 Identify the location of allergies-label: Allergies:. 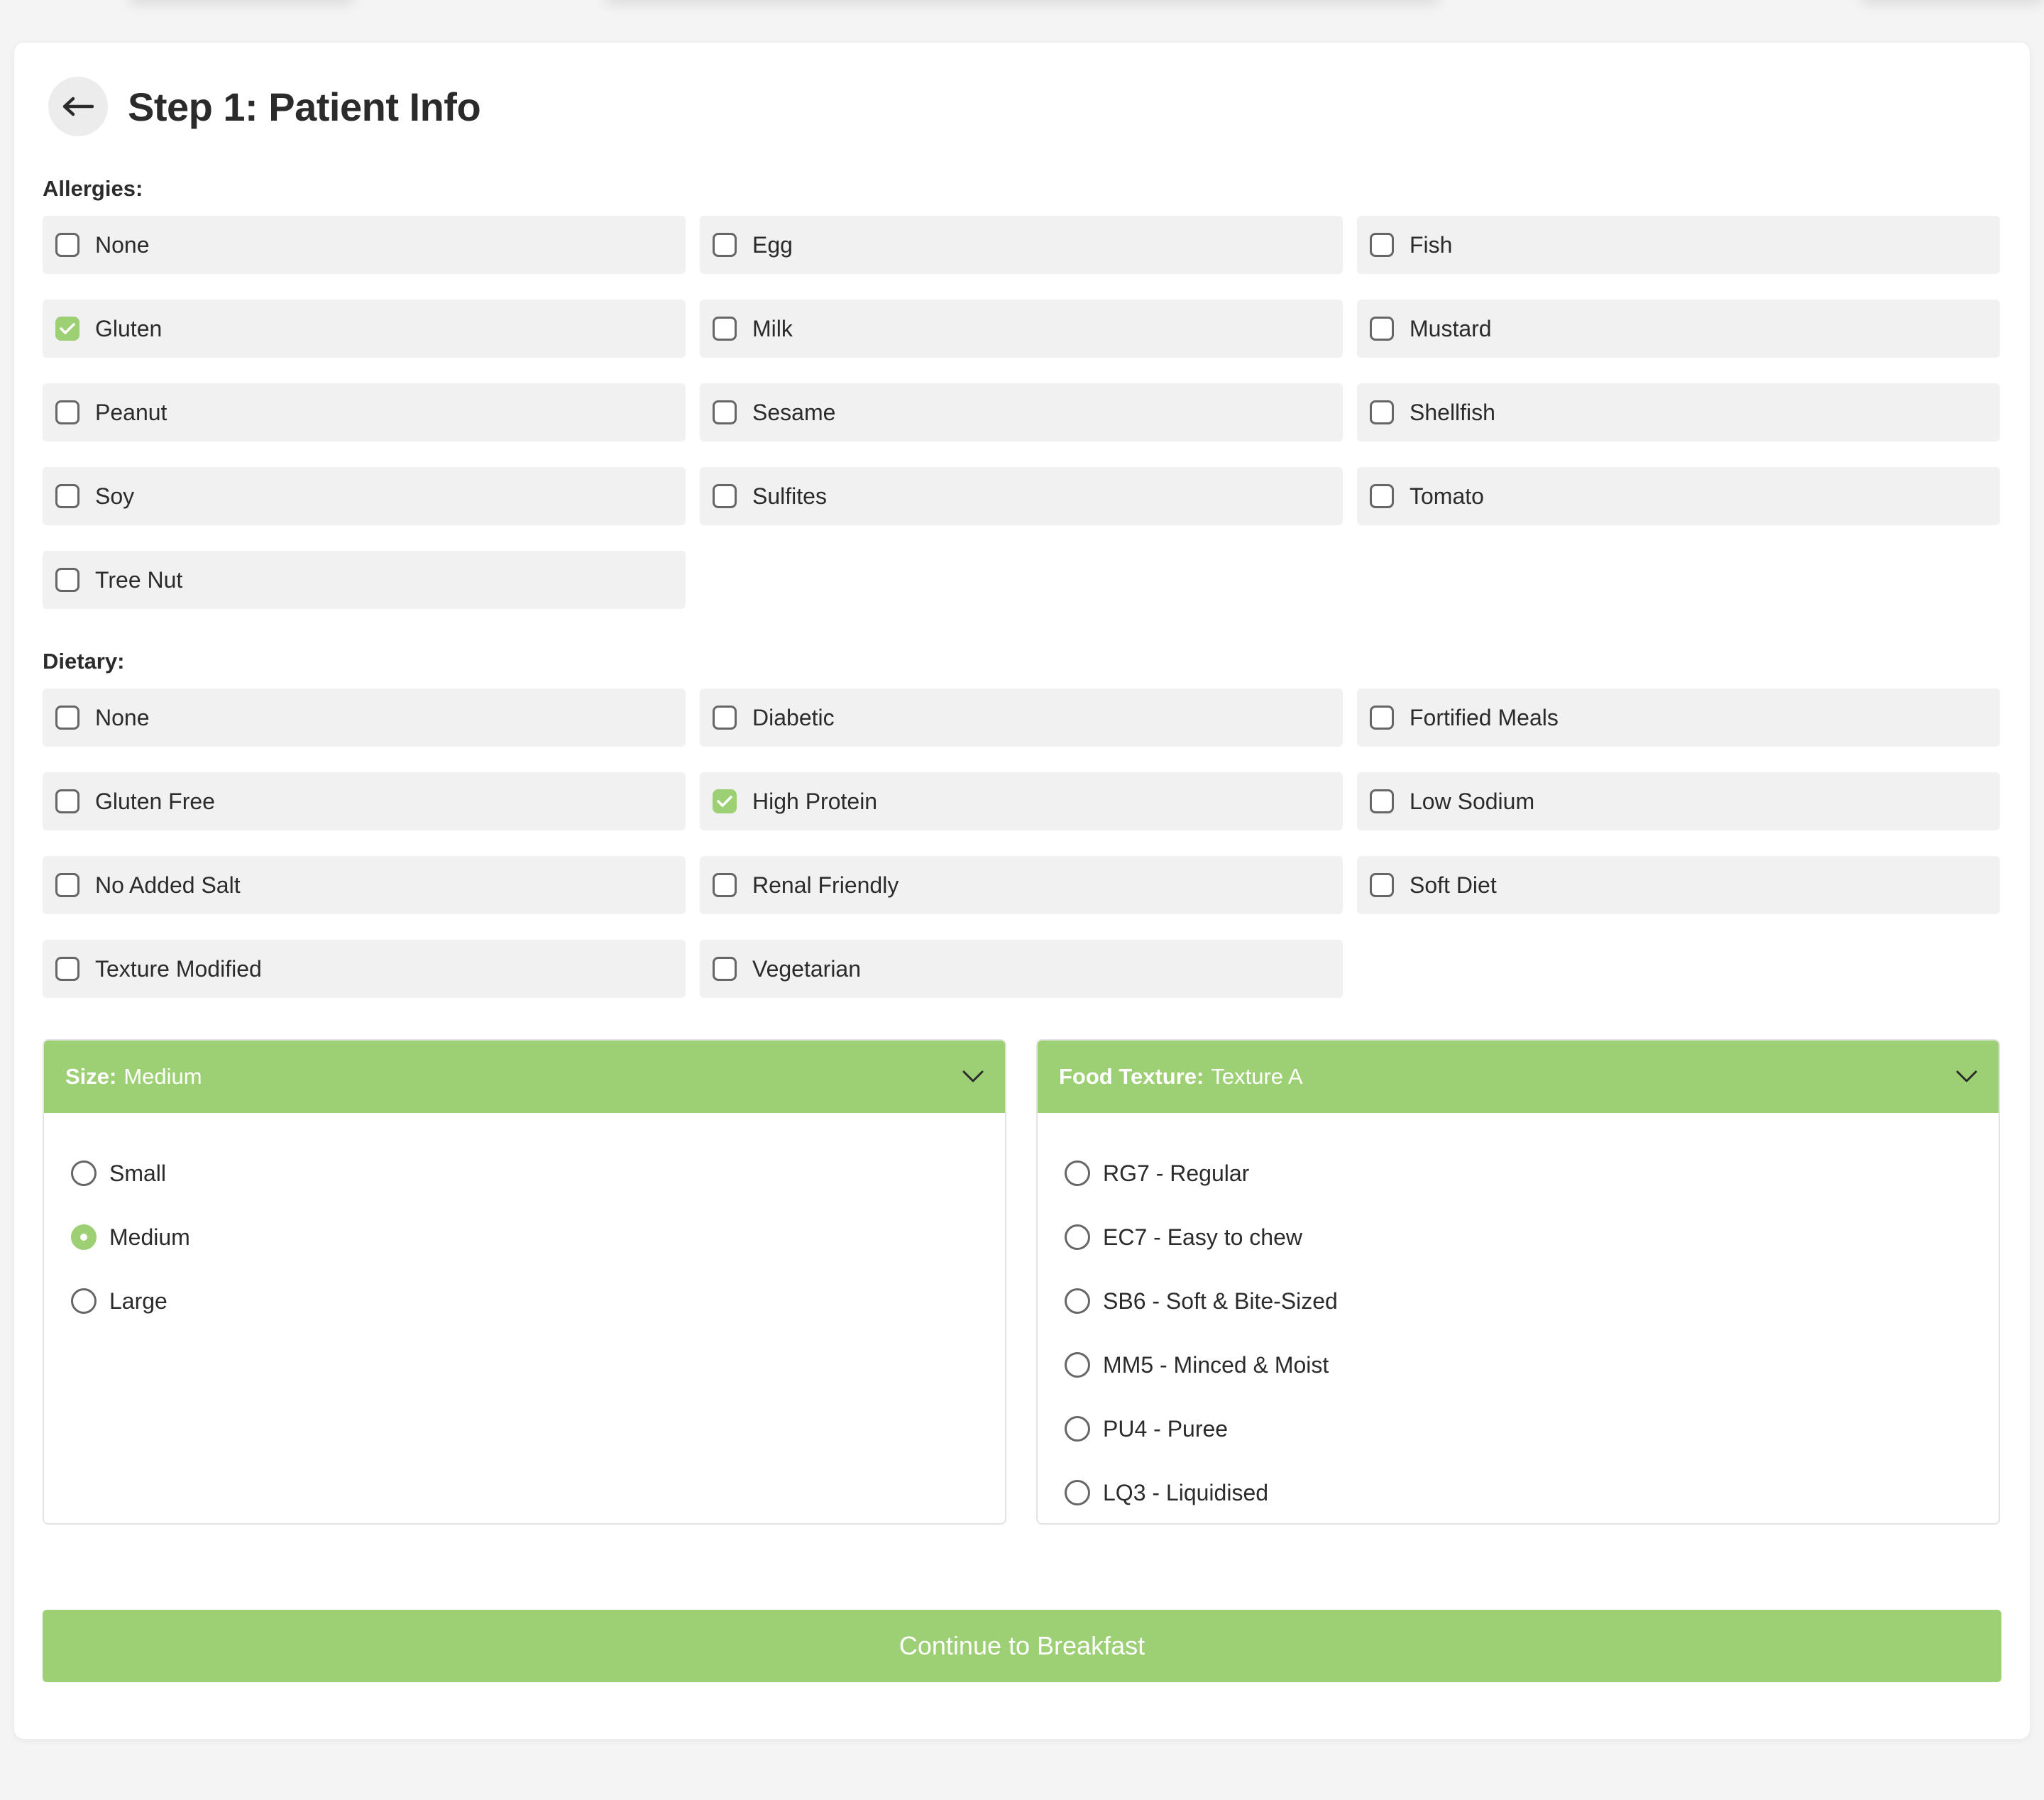
(93, 188).